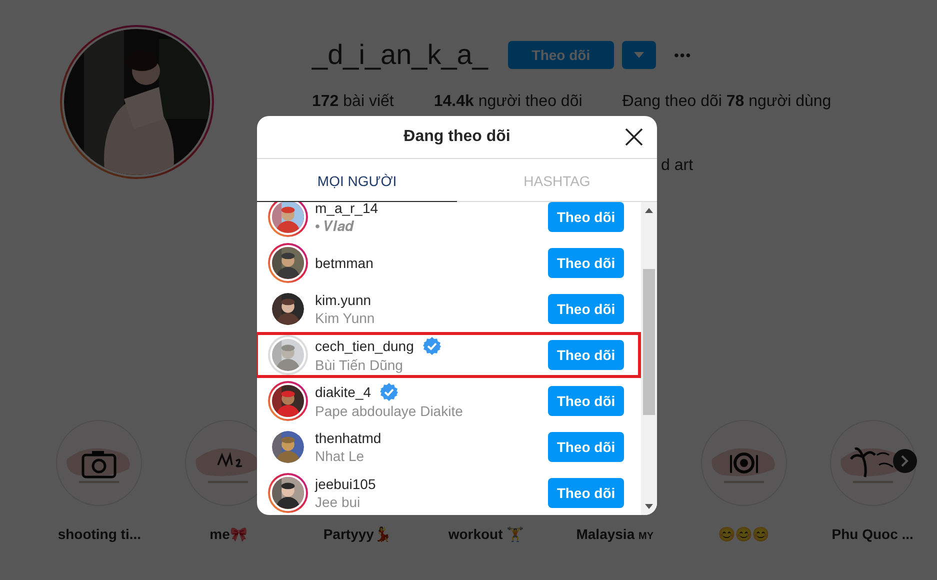 The image size is (937, 580). Describe the element at coordinates (357, 534) in the screenshot. I see `highlight-label: Partyyy💃` at that location.